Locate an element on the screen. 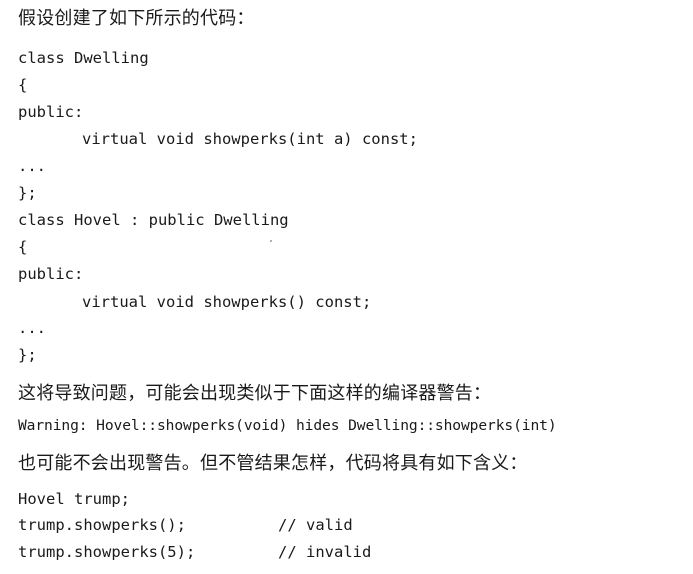  code-line: virtual void showperks() const; is located at coordinates (227, 302).